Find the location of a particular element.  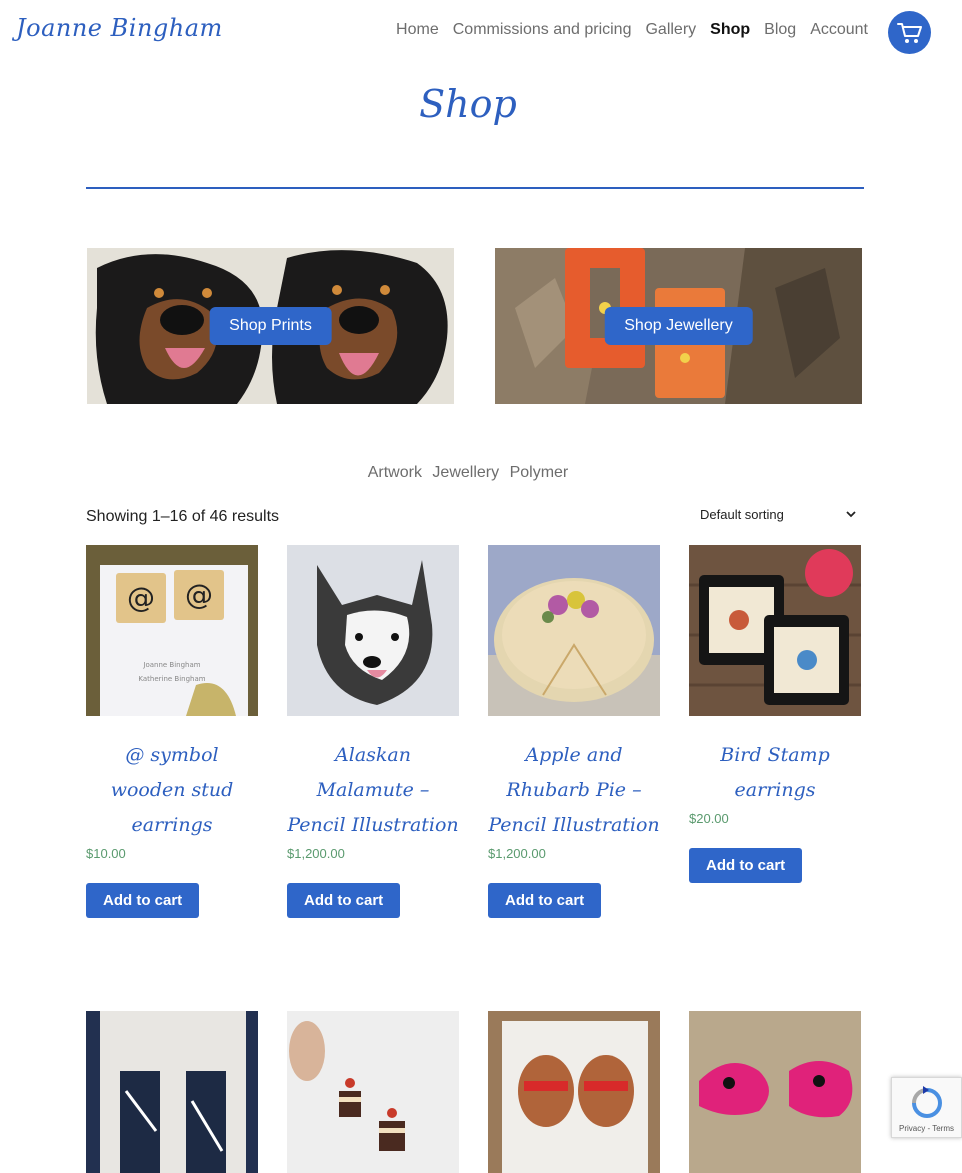

nav-blog: Blog is located at coordinates (780, 30).